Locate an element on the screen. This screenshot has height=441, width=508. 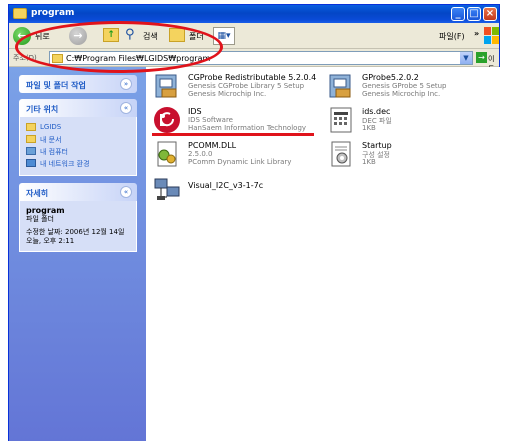
place-item-network: 내 네트워크 환경 is located at coordinates (78, 163).